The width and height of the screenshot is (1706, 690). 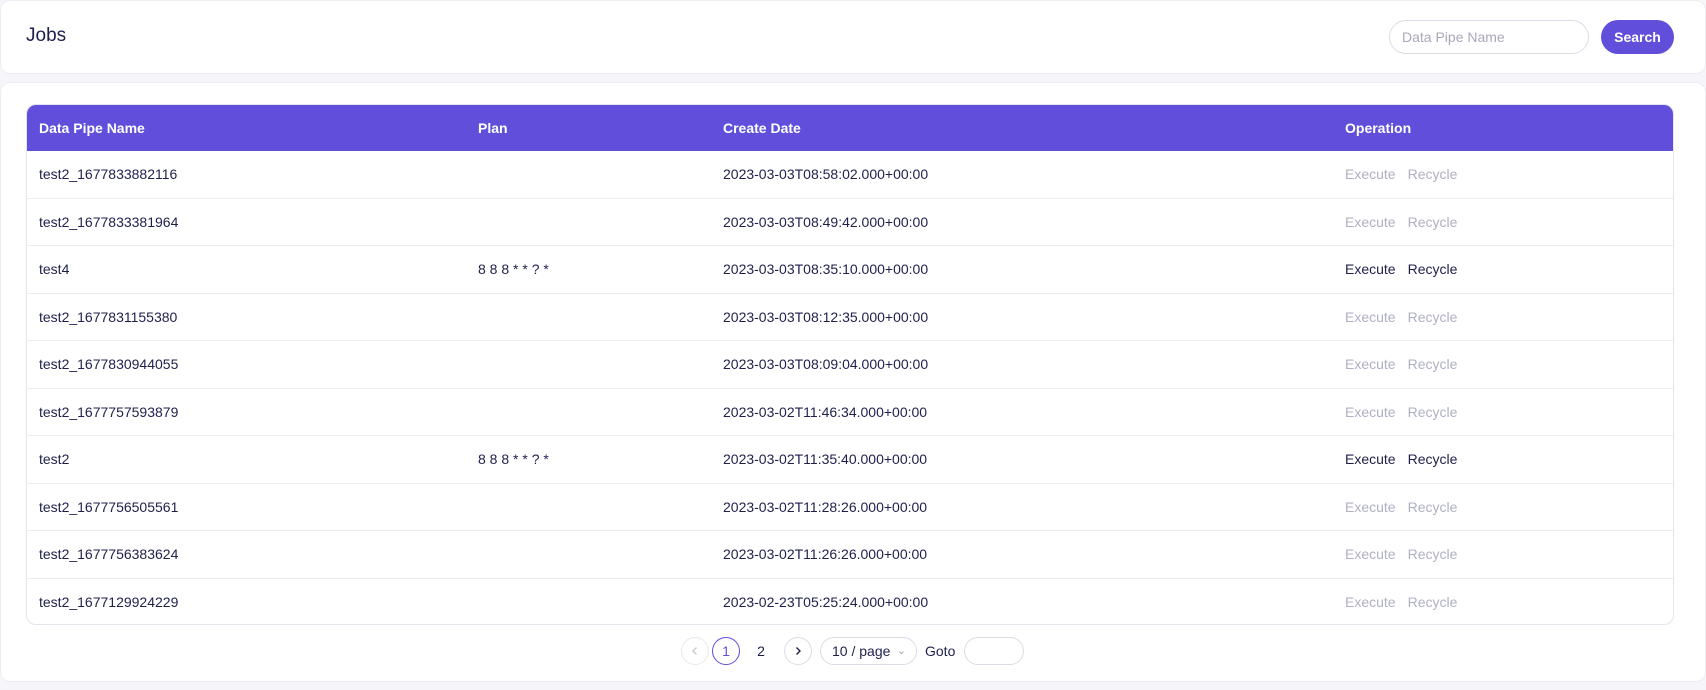 What do you see at coordinates (726, 651) in the screenshot?
I see `page-button-1: 1` at bounding box center [726, 651].